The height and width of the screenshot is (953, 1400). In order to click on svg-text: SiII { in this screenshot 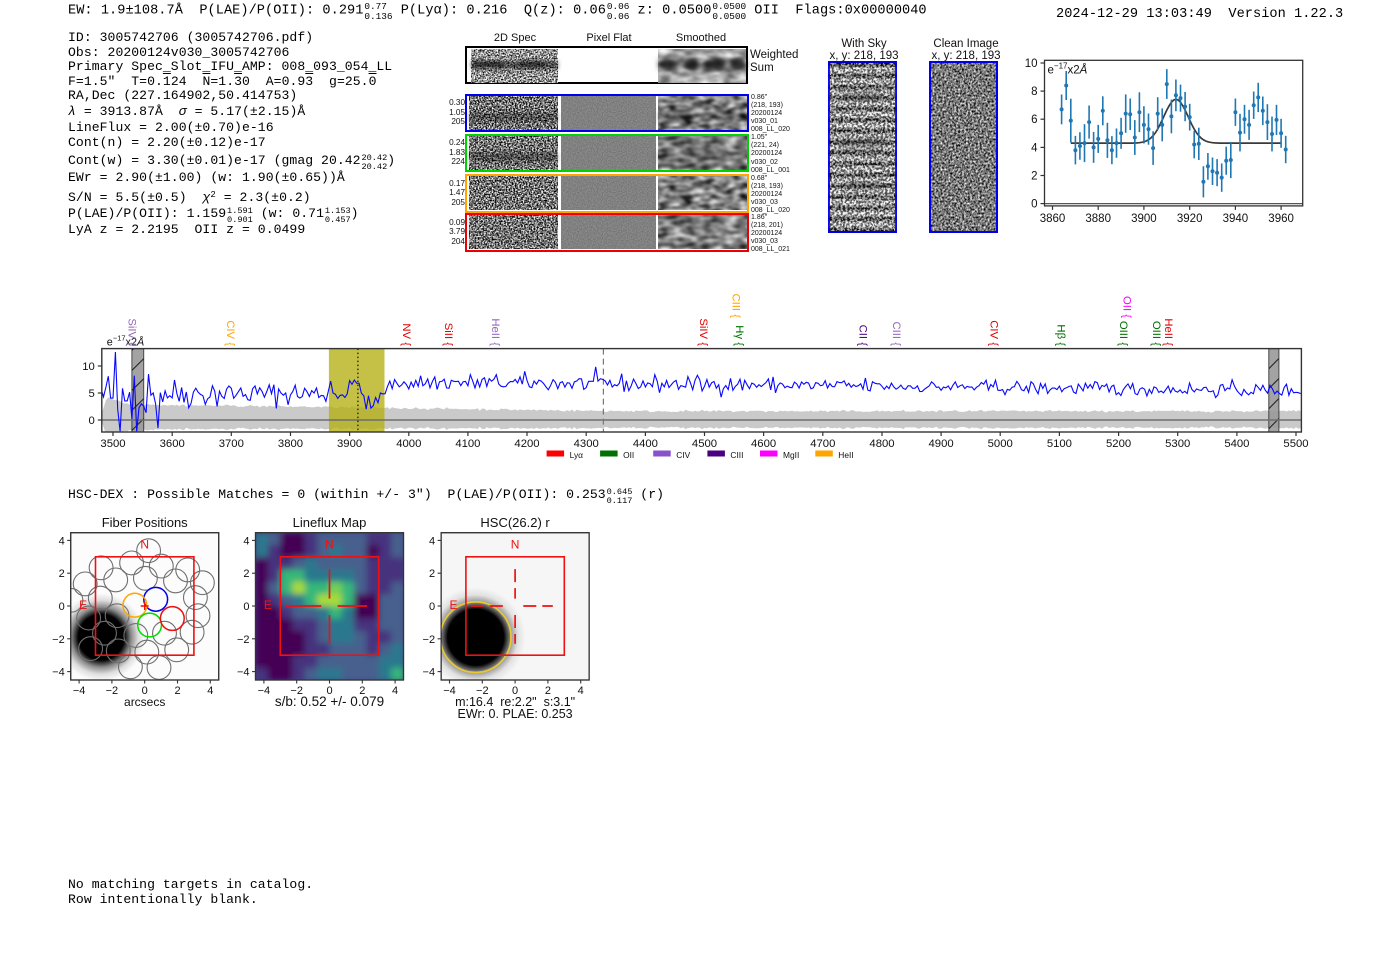, I will do `click(448, 334)`.